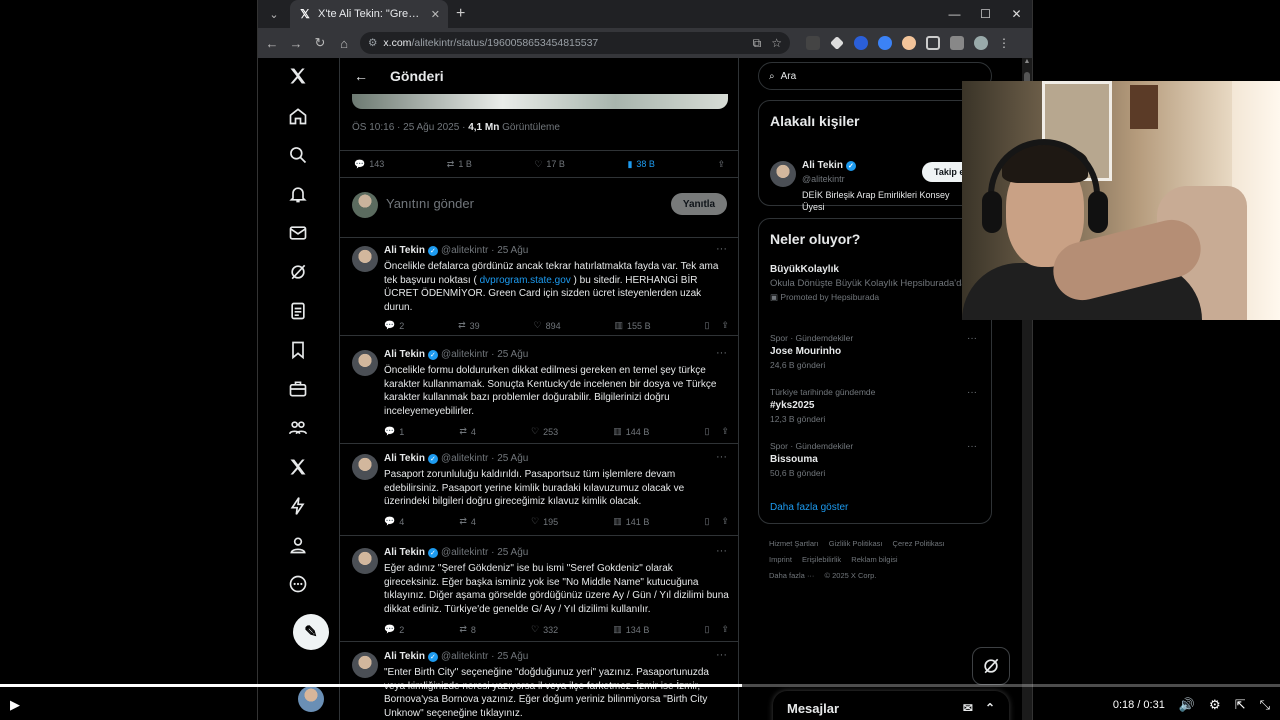  I want to click on show-more-link: Daha fazla göster, so click(809, 507).